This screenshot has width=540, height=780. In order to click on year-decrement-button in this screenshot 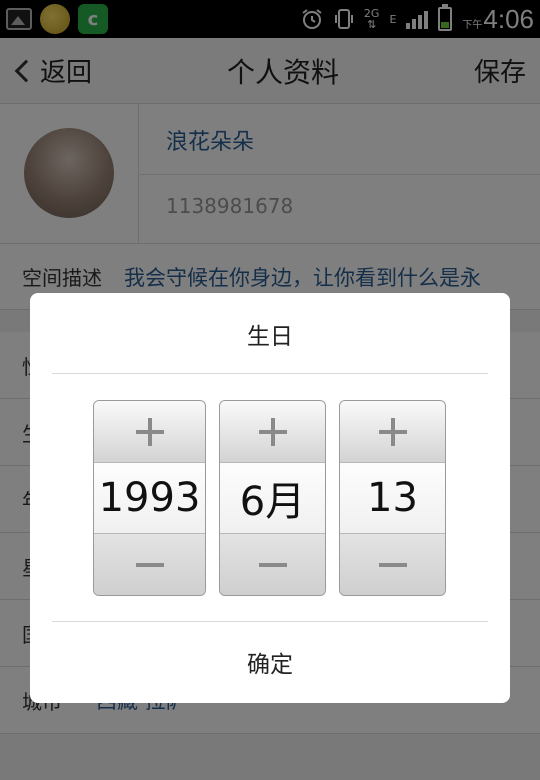, I will do `click(149, 564)`.